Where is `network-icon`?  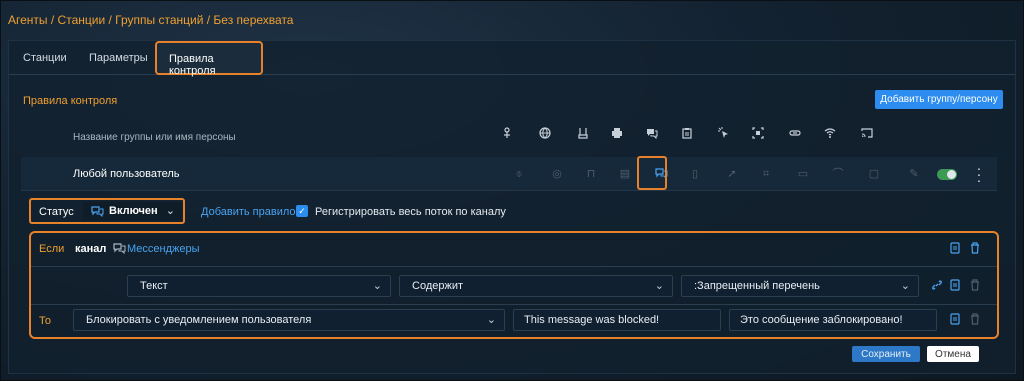
network-icon is located at coordinates (795, 134).